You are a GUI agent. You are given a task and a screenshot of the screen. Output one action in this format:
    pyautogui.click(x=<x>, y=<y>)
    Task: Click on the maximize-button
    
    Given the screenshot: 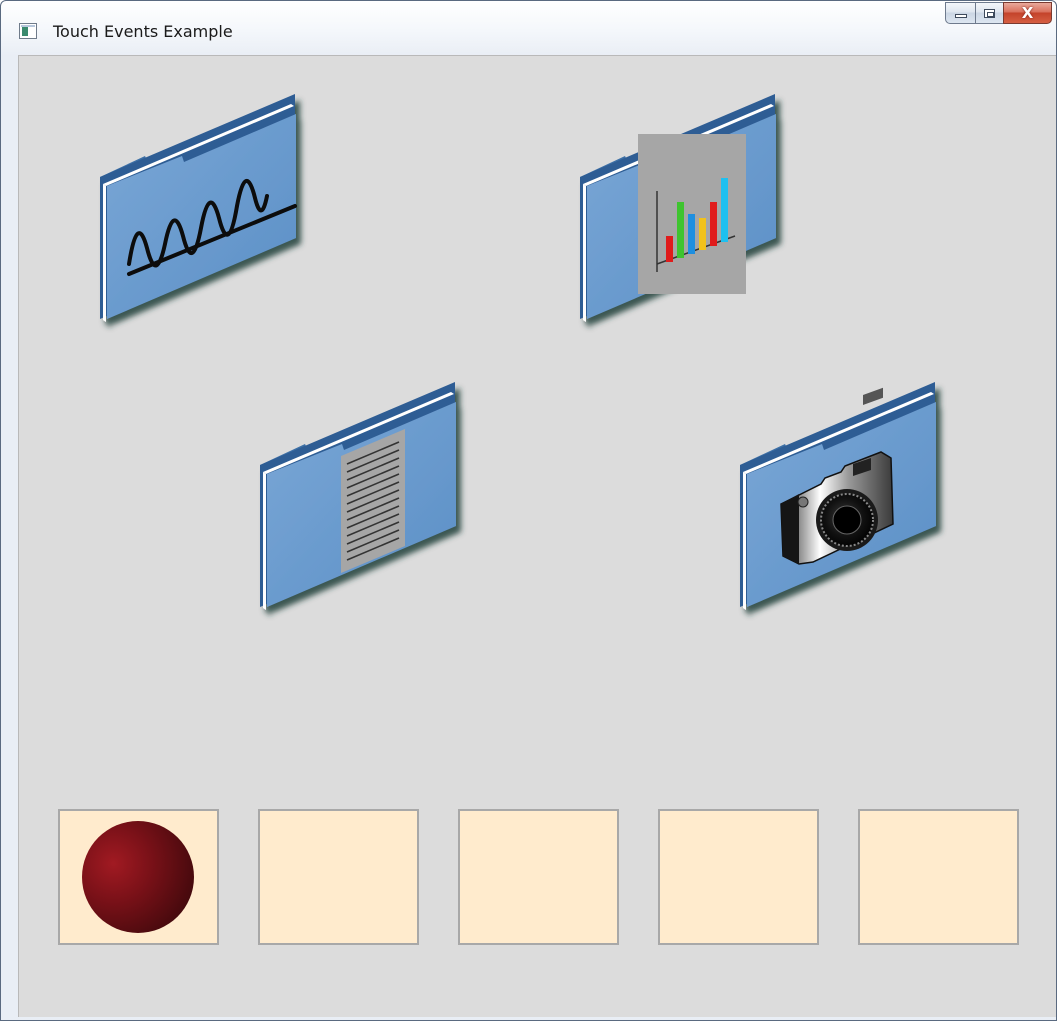 What is the action you would take?
    pyautogui.click(x=989, y=13)
    